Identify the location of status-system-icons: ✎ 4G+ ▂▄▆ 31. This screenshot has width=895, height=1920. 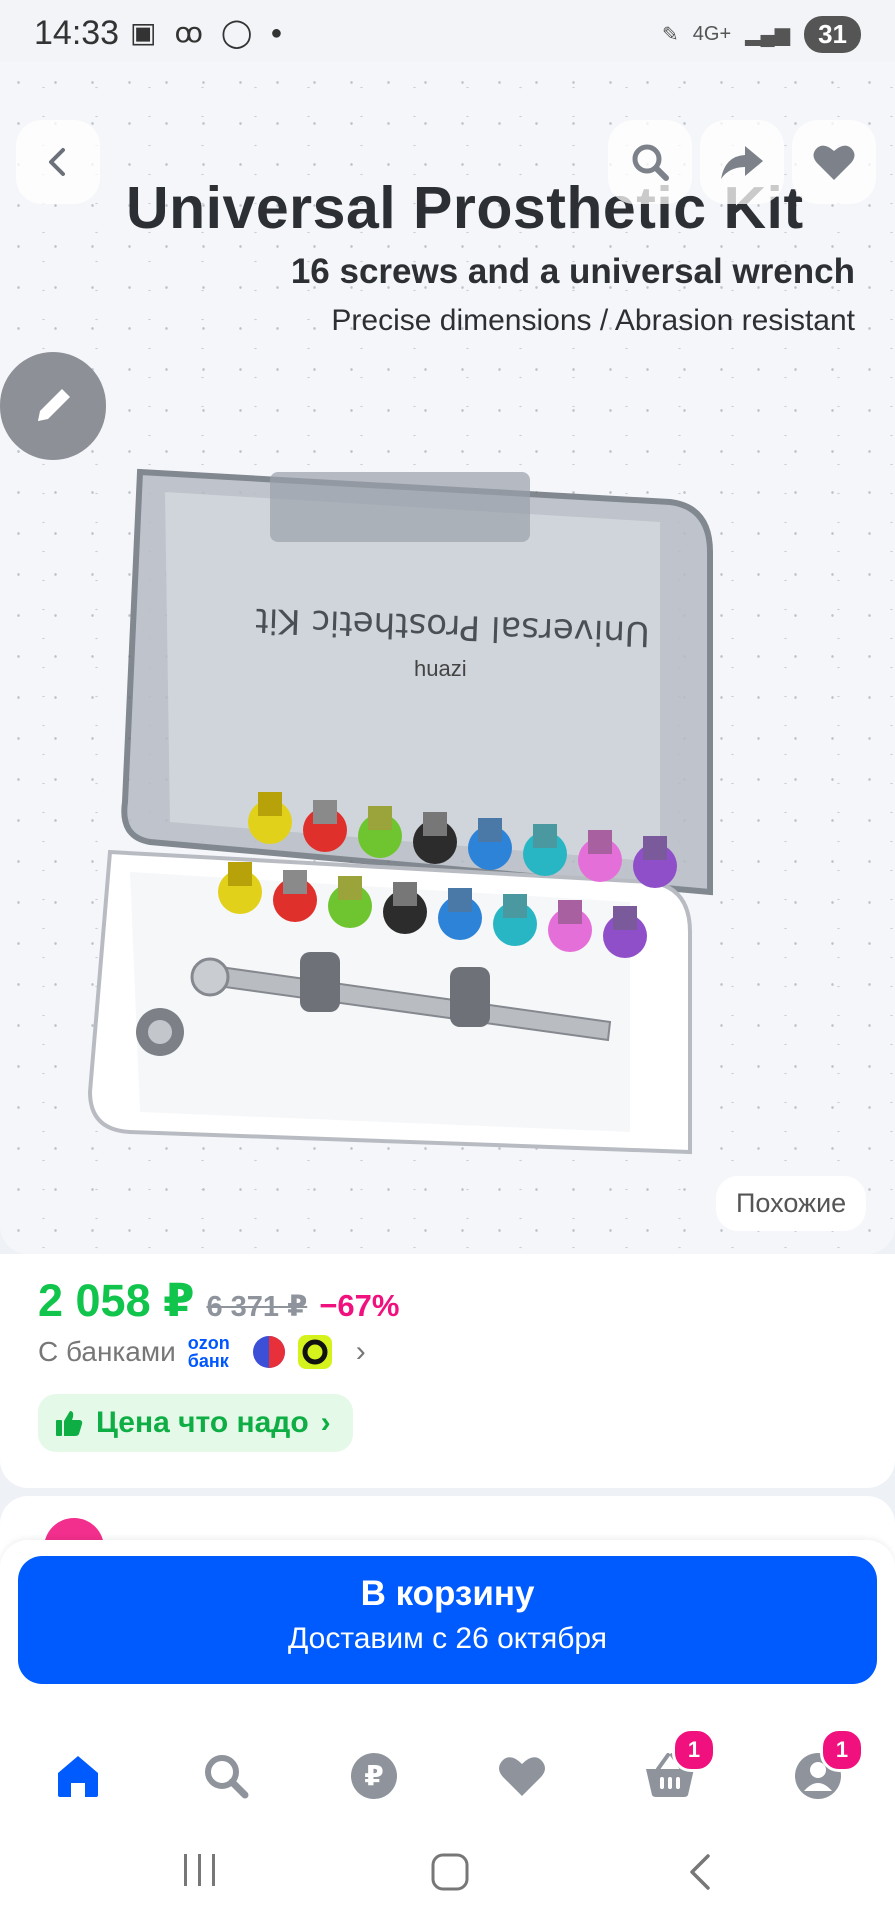
(761, 34).